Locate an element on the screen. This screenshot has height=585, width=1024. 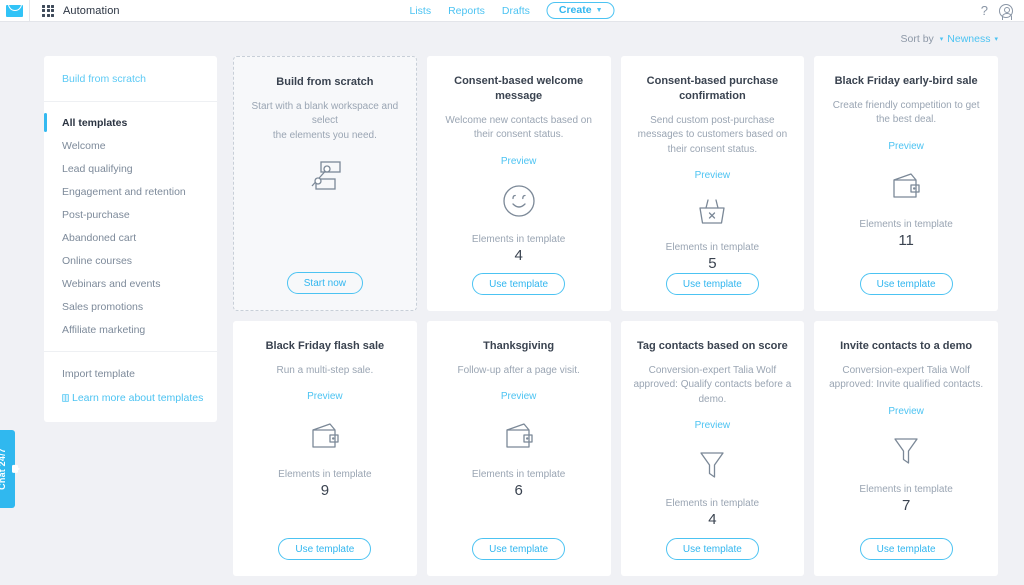
nav-link-reports: Reports is located at coordinates (466, 11).